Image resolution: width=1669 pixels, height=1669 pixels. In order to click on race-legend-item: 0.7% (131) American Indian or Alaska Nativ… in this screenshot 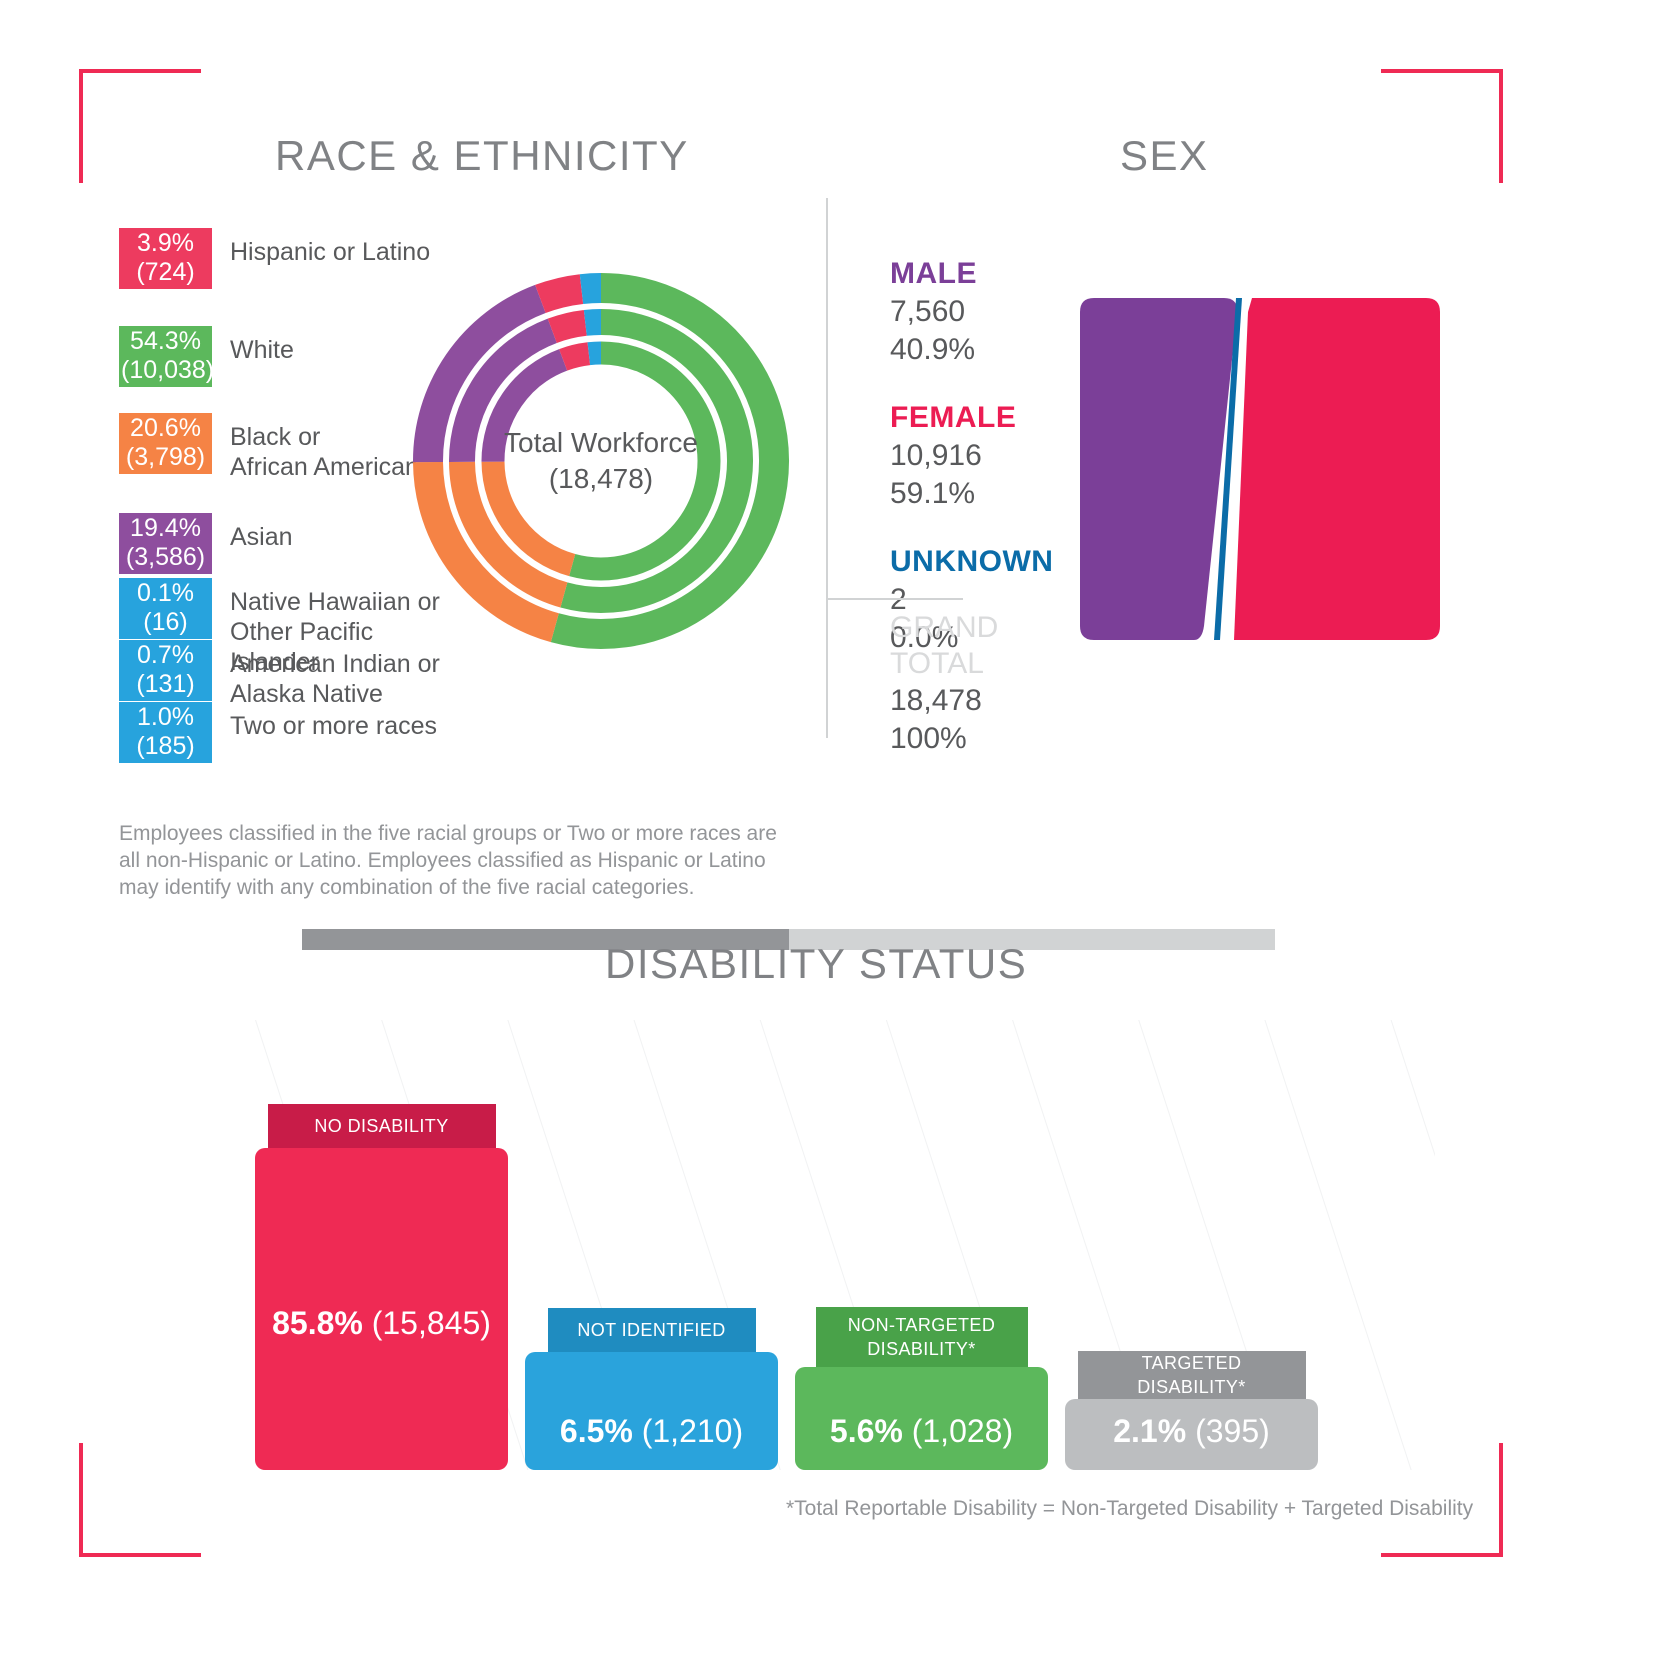, I will do `click(279, 674)`.